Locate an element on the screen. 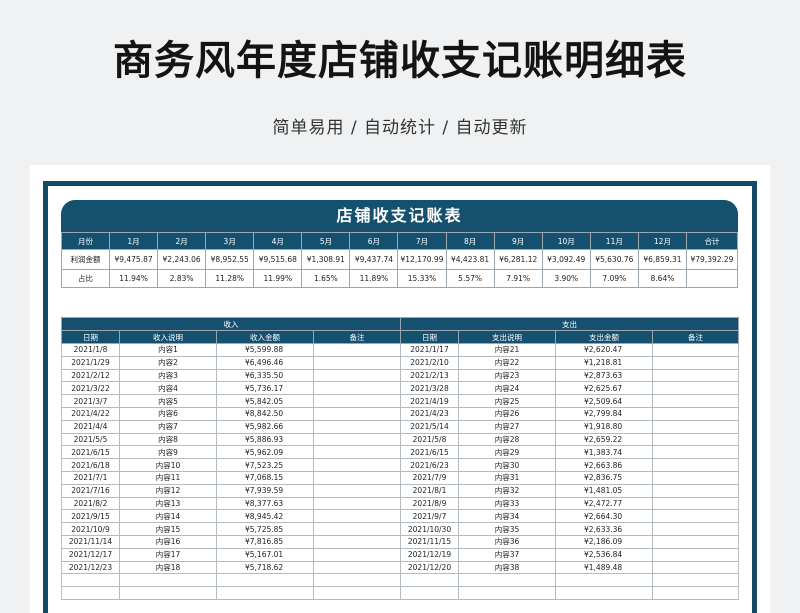  description-cell: 内容21 is located at coordinates (507, 350).